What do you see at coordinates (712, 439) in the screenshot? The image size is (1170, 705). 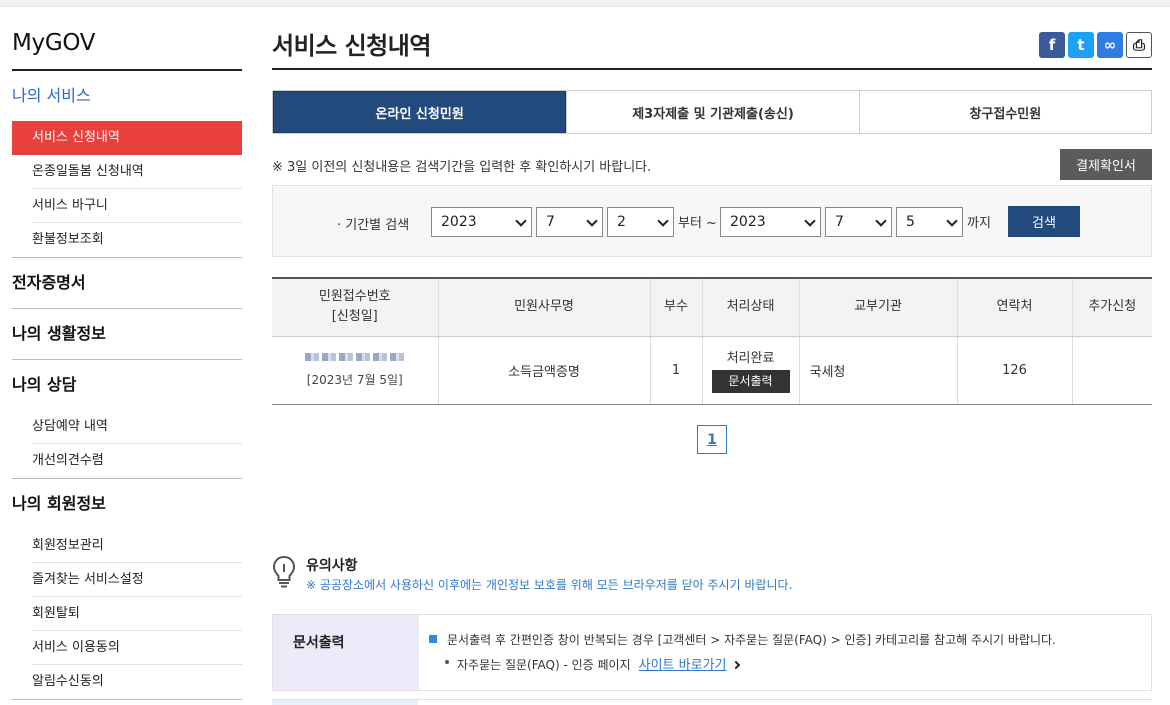 I see `pagination-page: 1` at bounding box center [712, 439].